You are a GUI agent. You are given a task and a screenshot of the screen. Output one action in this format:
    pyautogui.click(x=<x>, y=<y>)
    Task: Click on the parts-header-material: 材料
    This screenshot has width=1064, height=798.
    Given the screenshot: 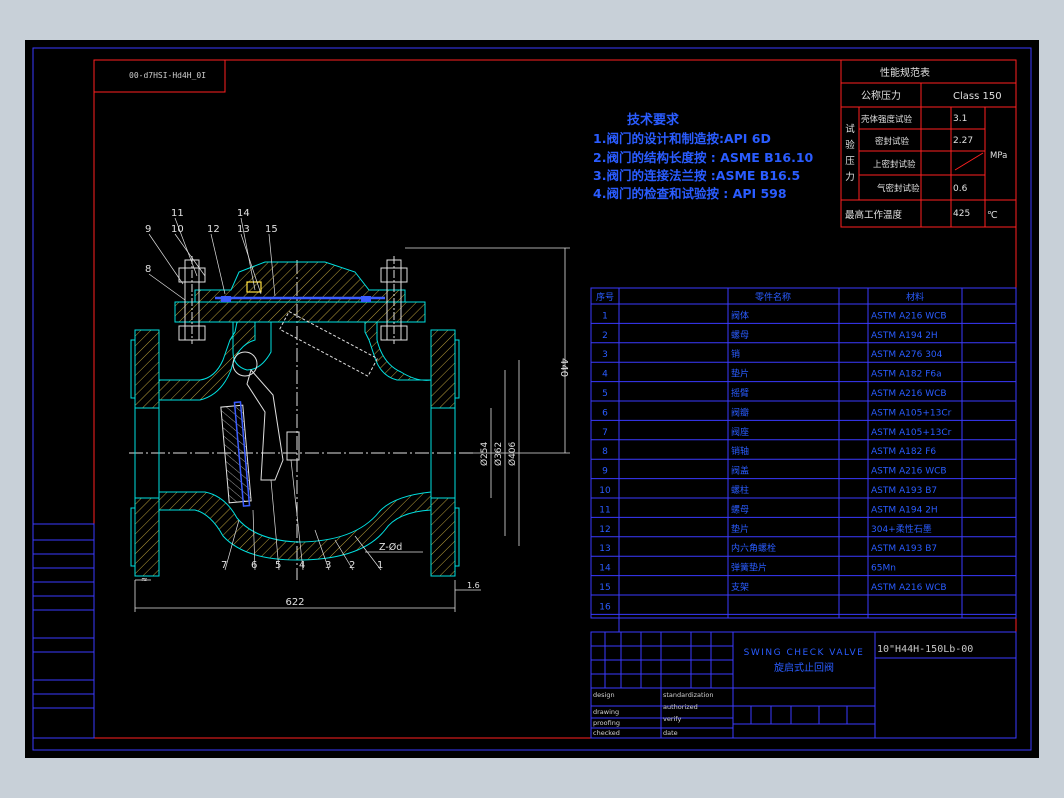 What is the action you would take?
    pyautogui.click(x=915, y=297)
    